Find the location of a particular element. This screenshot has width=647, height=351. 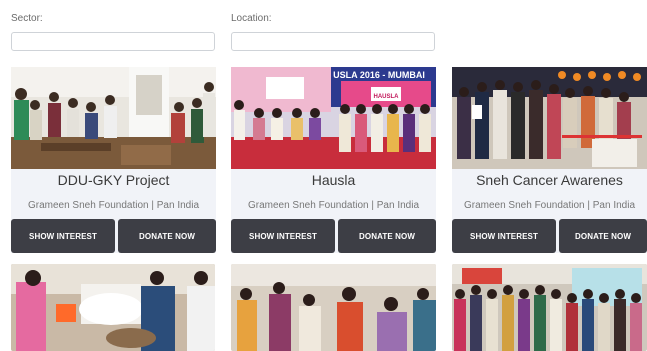

project-title: Hausla is located at coordinates (333, 181).